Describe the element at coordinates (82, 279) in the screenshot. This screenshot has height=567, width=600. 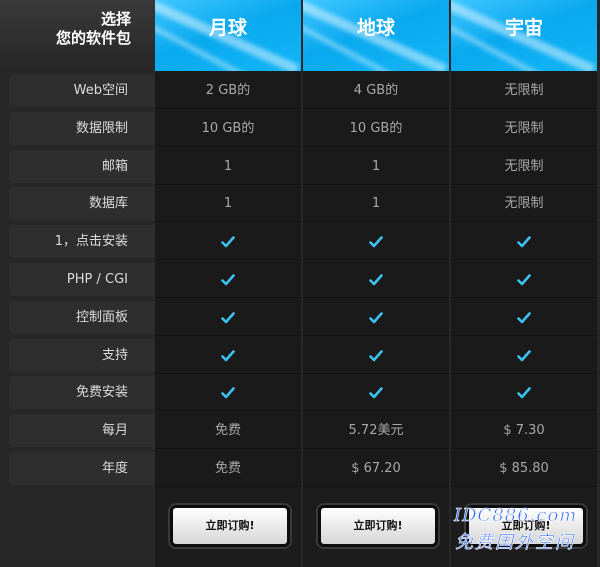
I see `row-label: PHP / CGI` at that location.